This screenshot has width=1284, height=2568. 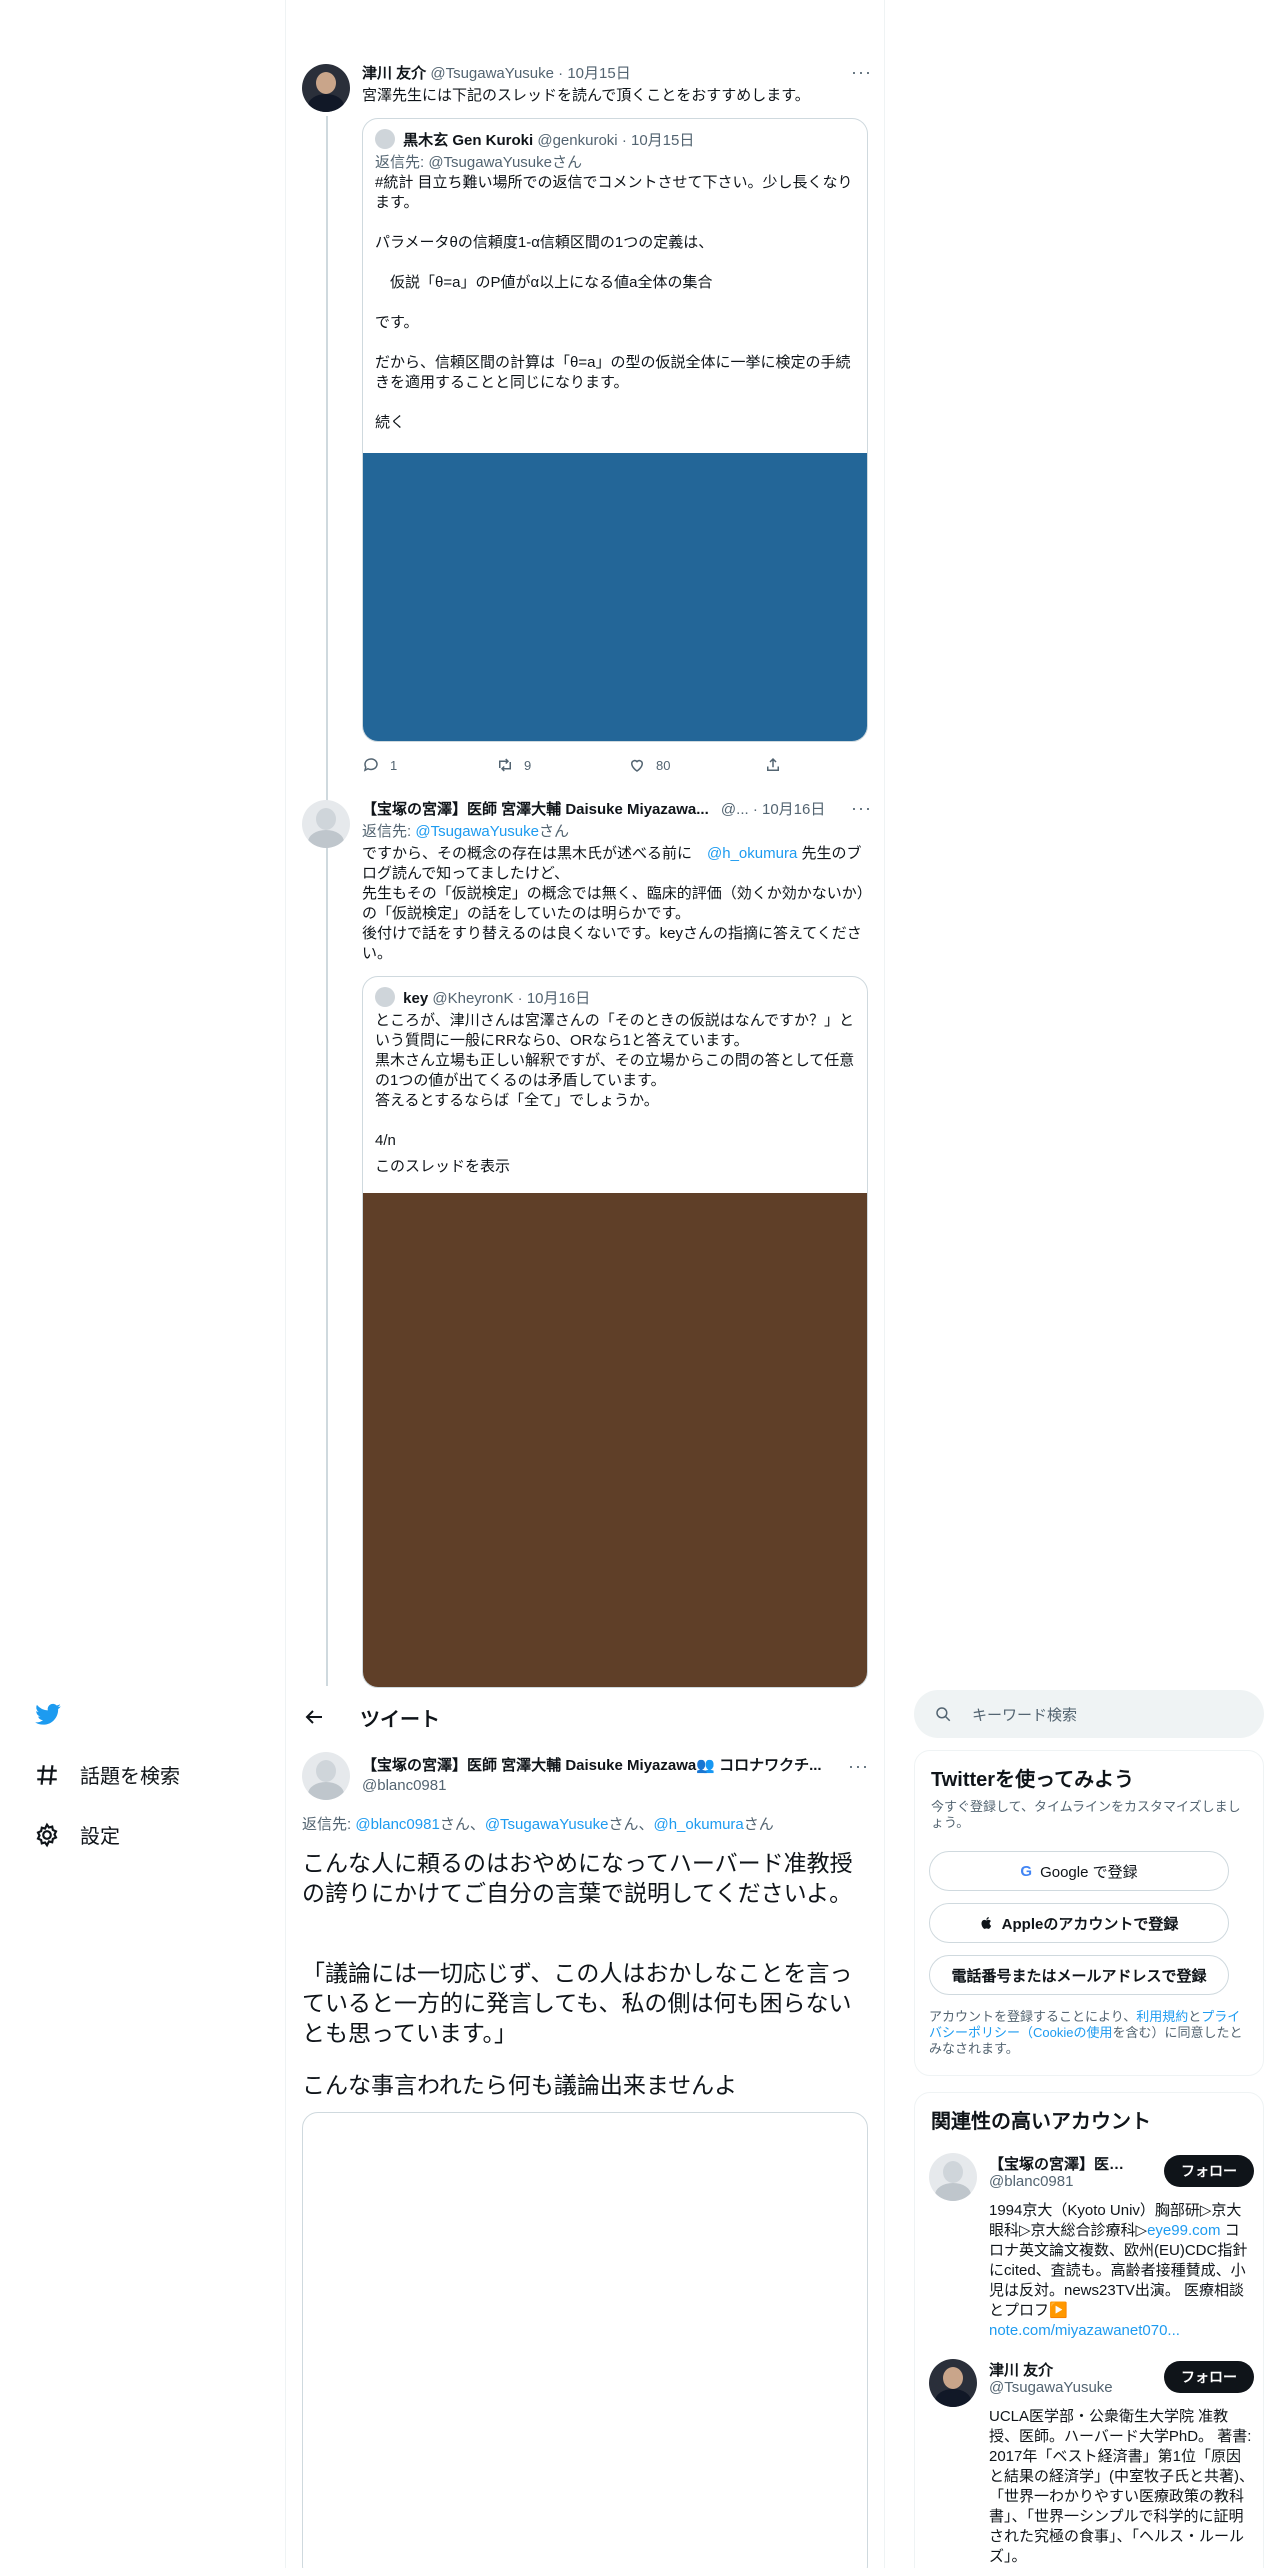 What do you see at coordinates (520, 2085) in the screenshot?
I see `main-tweet-paragraph: こんな事言われたら何も議論出来ませんよ` at bounding box center [520, 2085].